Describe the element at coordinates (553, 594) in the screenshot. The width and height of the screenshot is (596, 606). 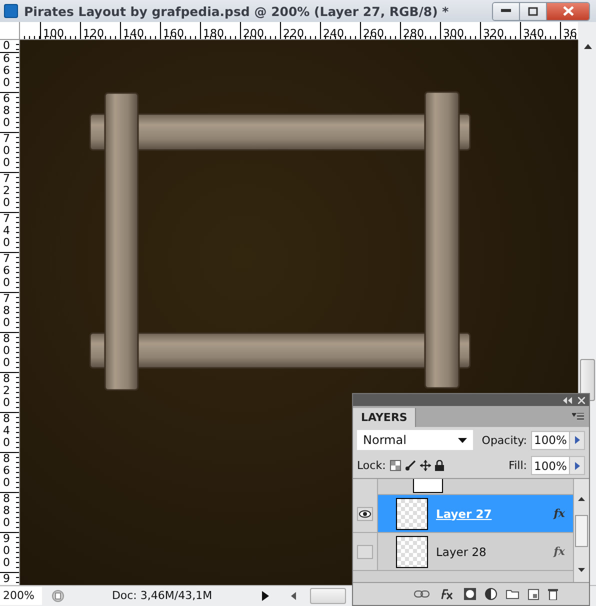
I see `trash-icon` at that location.